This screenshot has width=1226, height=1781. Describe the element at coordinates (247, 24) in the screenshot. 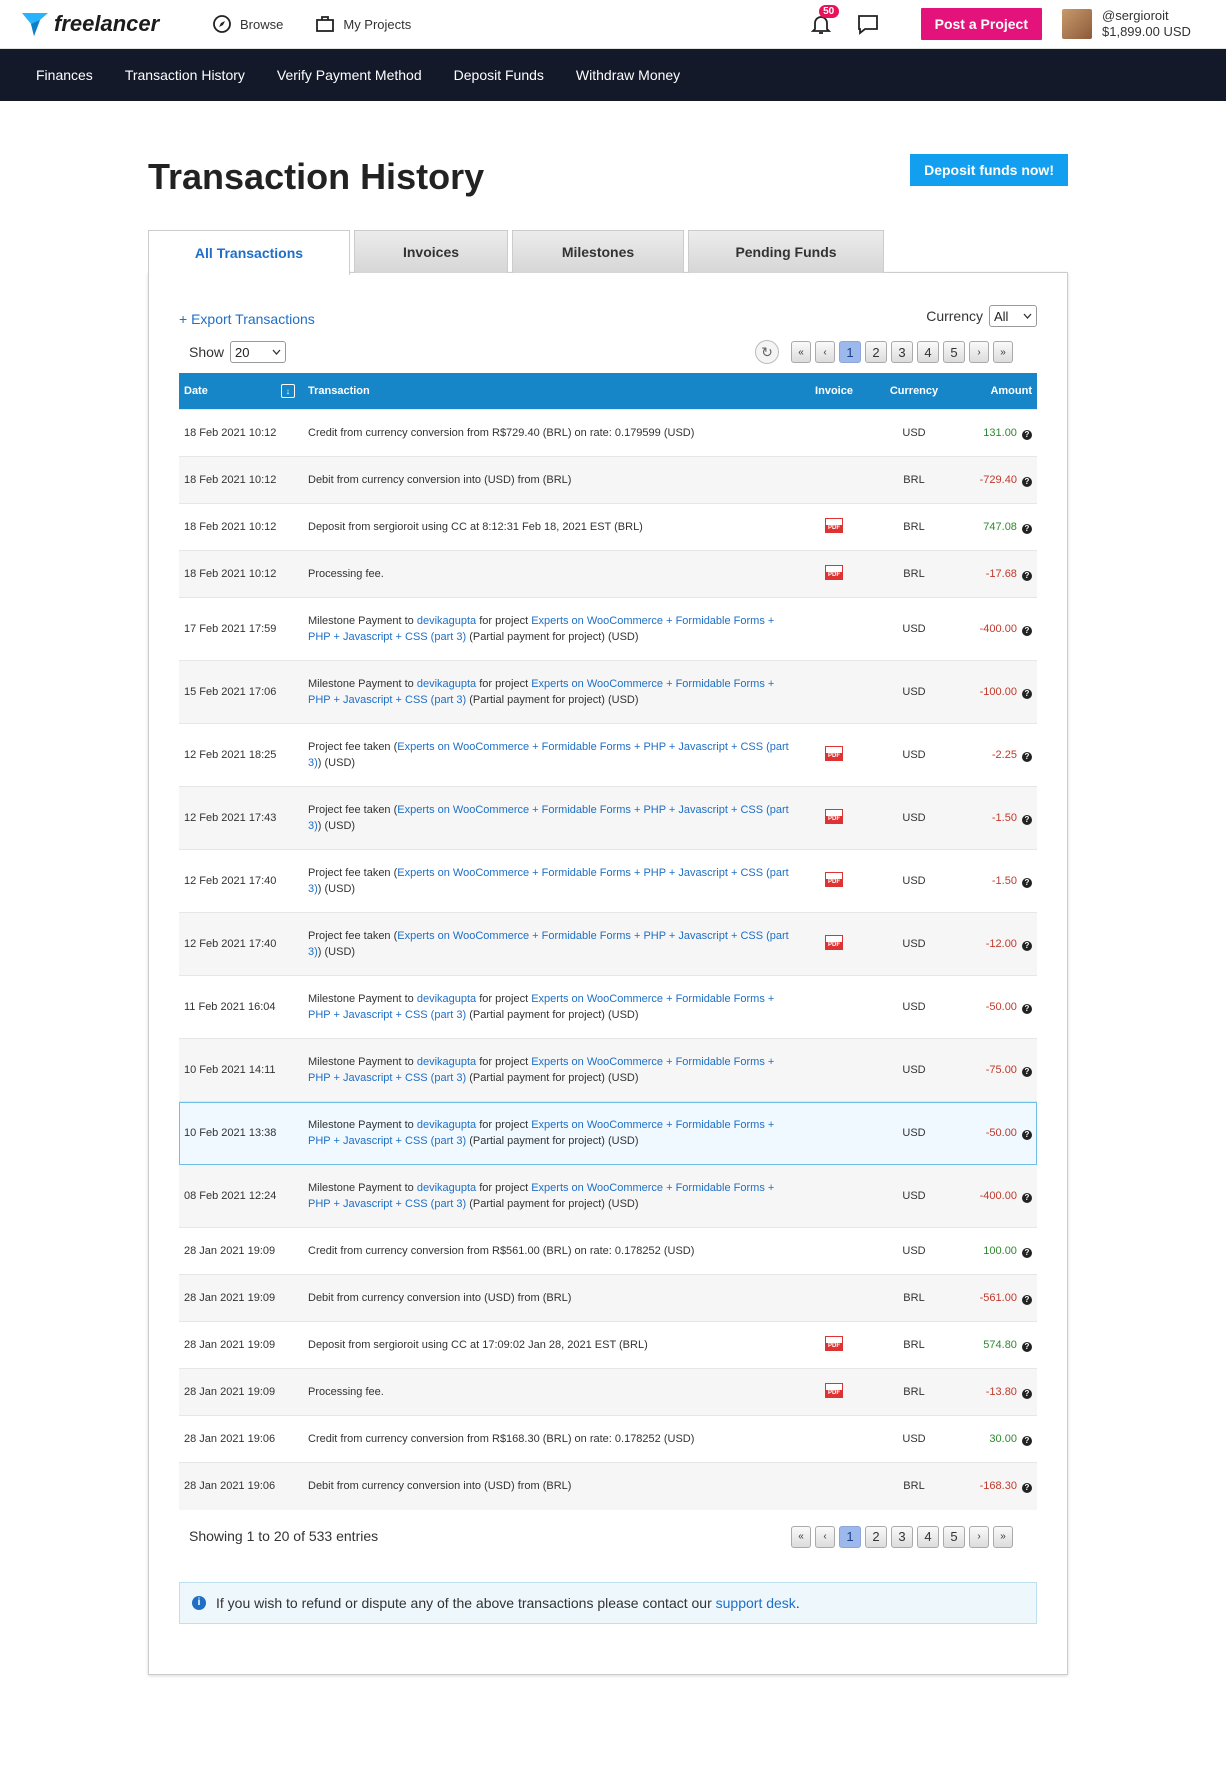

I see `browse-link: Browse` at that location.